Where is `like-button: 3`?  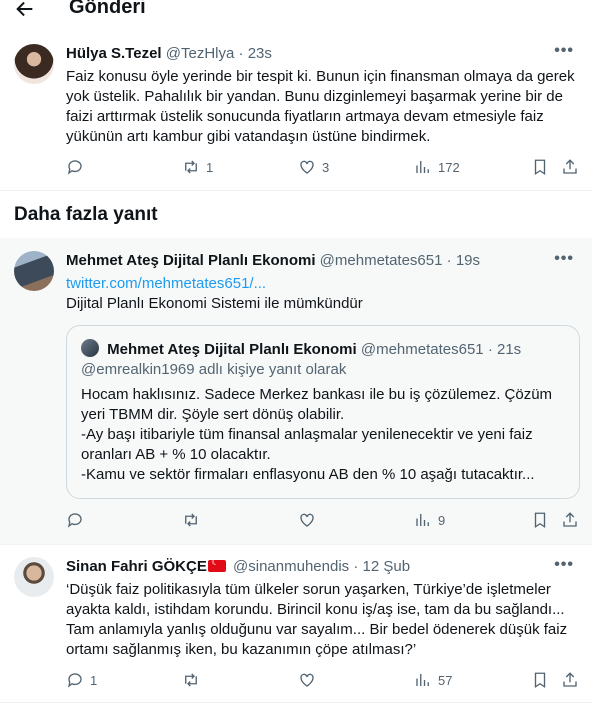
like-button: 3 is located at coordinates (313, 167).